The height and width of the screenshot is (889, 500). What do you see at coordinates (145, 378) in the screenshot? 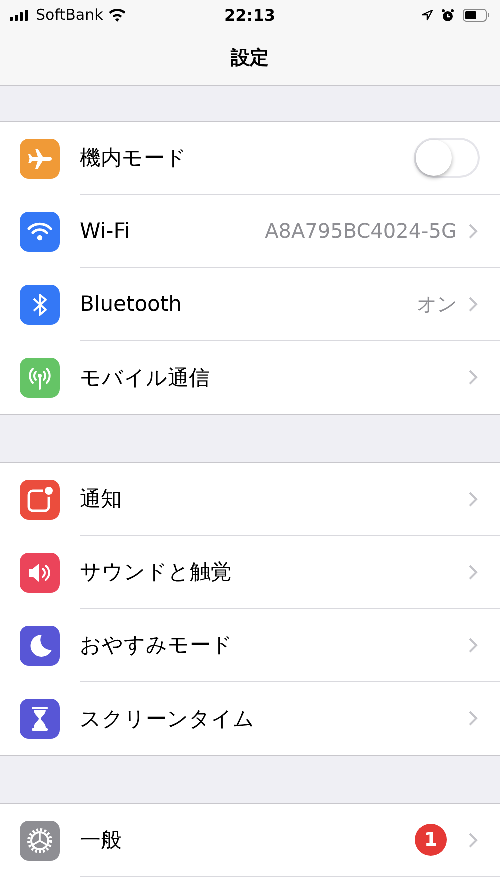
I see `row-label: モバイル通信` at bounding box center [145, 378].